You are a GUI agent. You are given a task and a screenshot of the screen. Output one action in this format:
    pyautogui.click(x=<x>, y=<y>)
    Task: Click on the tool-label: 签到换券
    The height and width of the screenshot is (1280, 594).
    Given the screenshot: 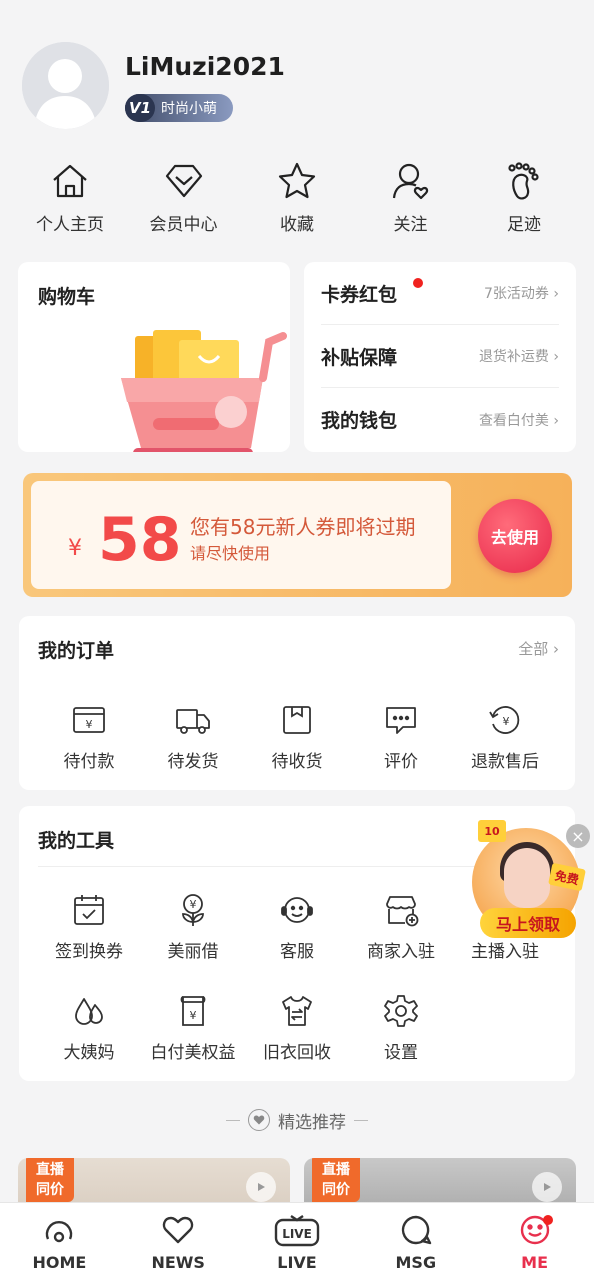 What is the action you would take?
    pyautogui.click(x=89, y=952)
    